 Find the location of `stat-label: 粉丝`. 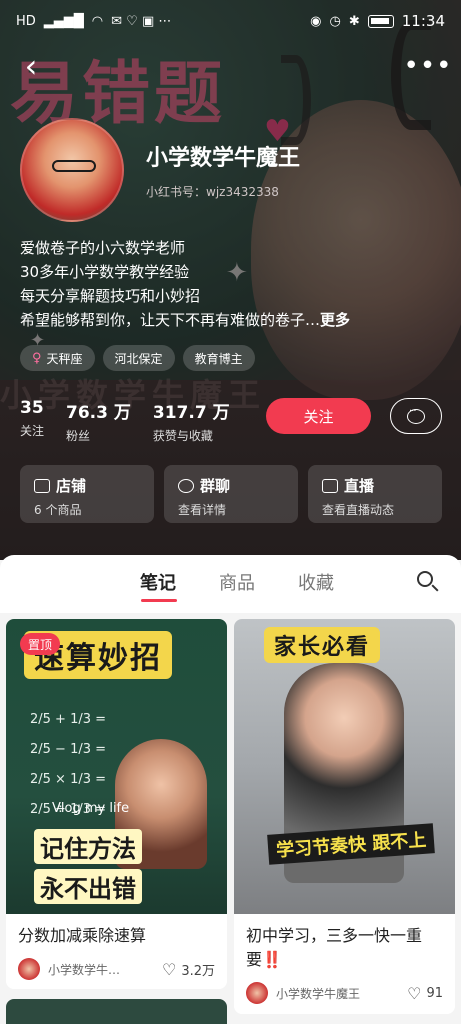

stat-label: 粉丝 is located at coordinates (78, 436).